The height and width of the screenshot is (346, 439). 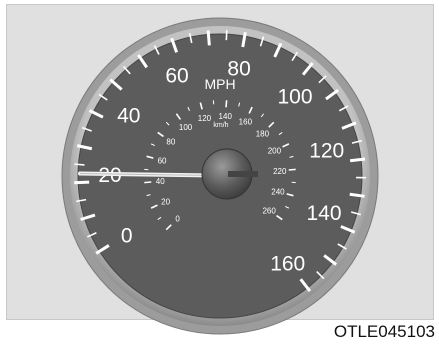 What do you see at coordinates (326, 150) in the screenshot?
I see `mph-label: 120` at bounding box center [326, 150].